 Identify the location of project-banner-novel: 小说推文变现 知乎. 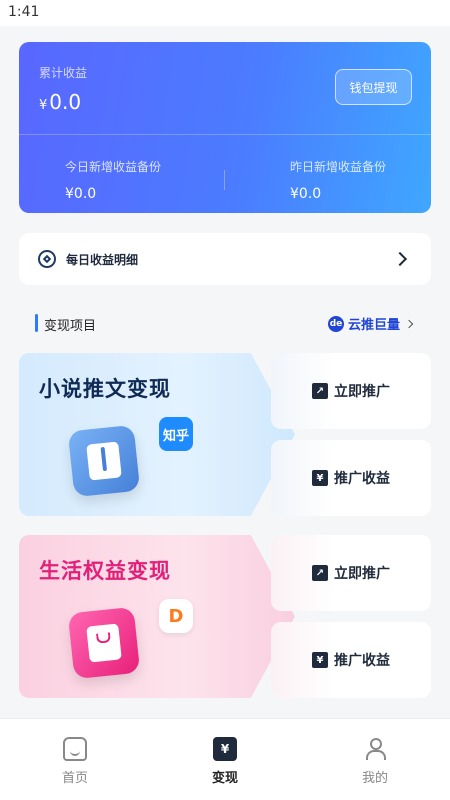
(157, 434).